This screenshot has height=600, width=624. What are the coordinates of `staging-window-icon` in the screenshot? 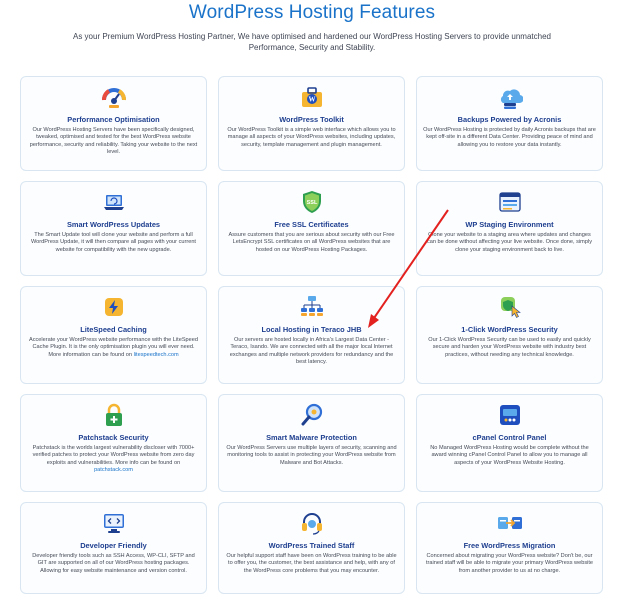 It's located at (510, 202).